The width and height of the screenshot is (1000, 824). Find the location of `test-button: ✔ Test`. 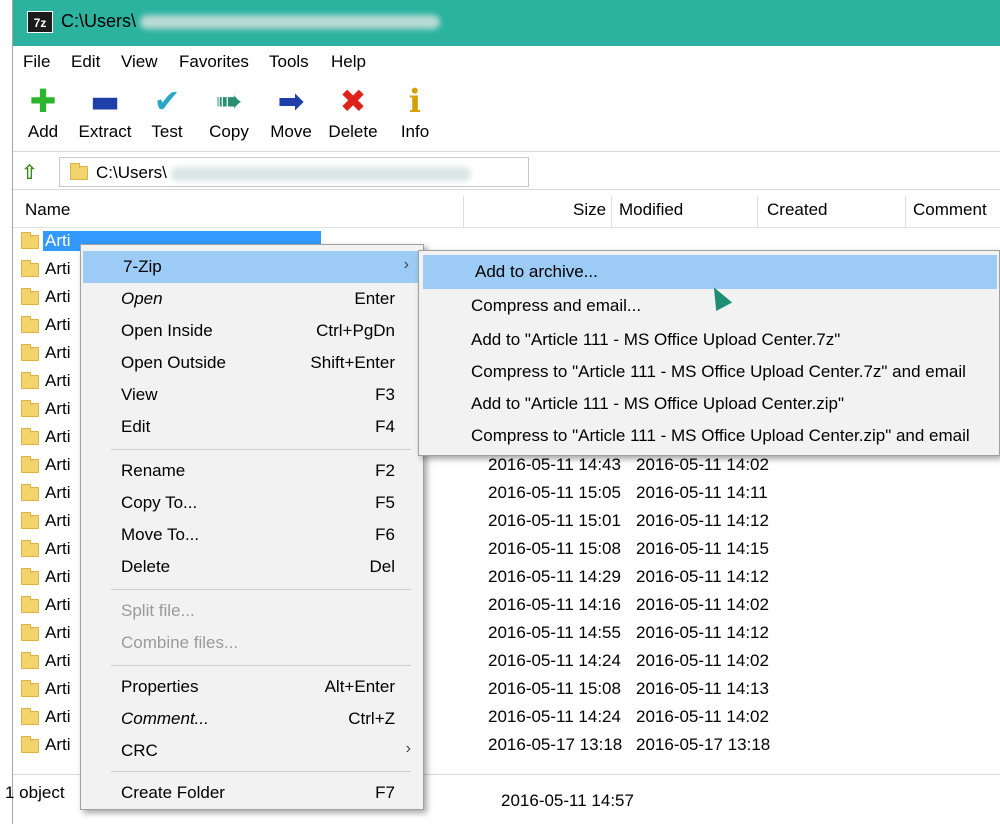

test-button: ✔ Test is located at coordinates (167, 113).